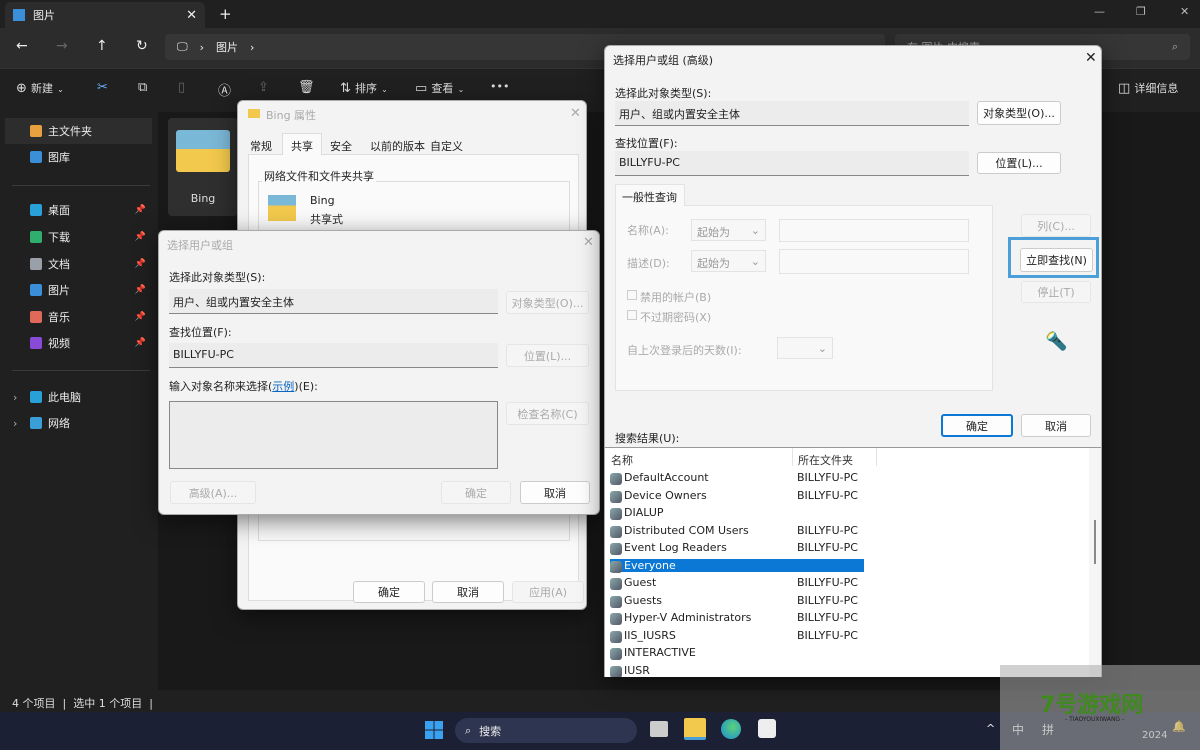  I want to click on sidebar-item: 视频 📌, so click(78, 343).